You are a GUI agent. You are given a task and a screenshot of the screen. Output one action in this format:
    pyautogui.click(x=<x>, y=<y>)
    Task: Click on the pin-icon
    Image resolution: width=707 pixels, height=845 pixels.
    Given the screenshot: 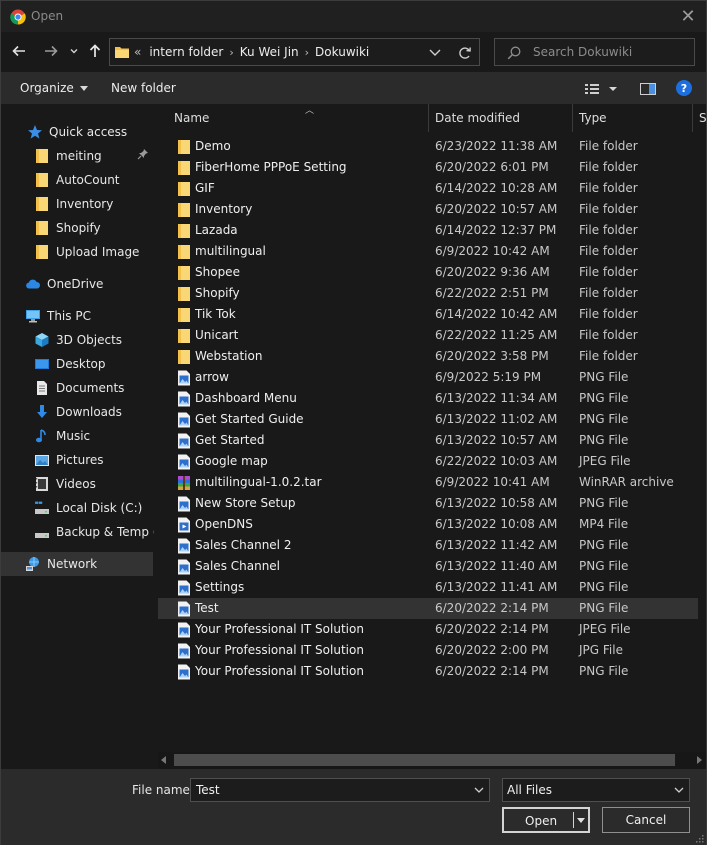 What is the action you would take?
    pyautogui.click(x=143, y=154)
    